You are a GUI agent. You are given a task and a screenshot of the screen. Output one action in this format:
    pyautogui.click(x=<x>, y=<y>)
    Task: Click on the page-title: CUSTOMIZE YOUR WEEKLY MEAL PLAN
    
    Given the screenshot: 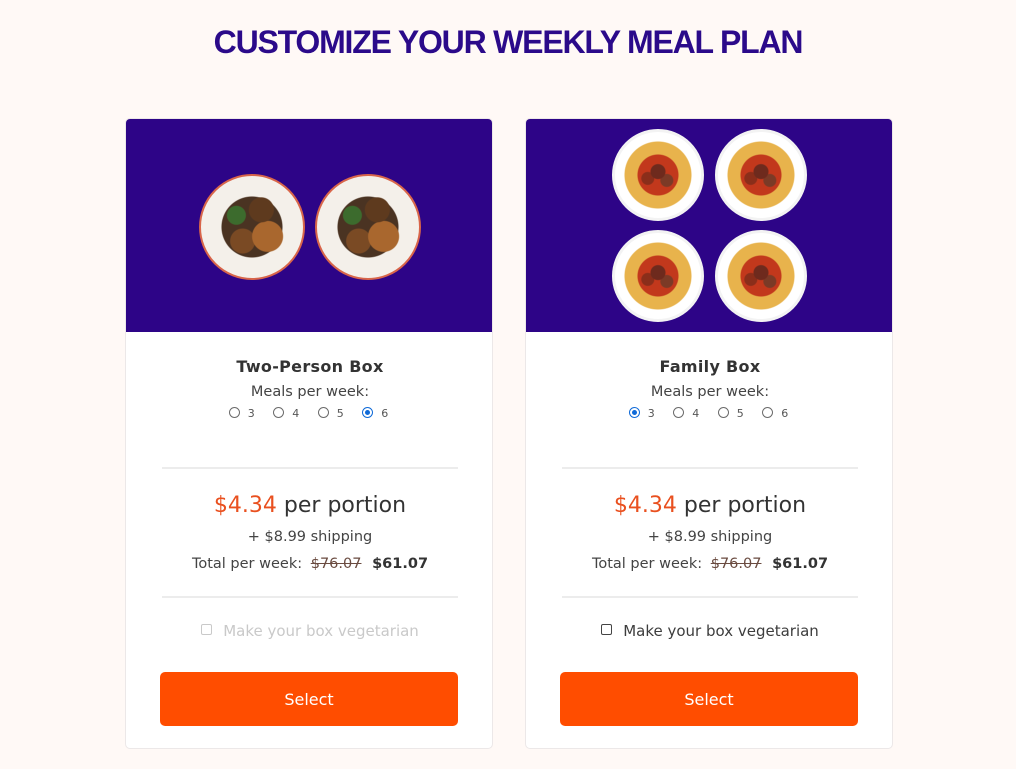 What is the action you would take?
    pyautogui.click(x=508, y=42)
    